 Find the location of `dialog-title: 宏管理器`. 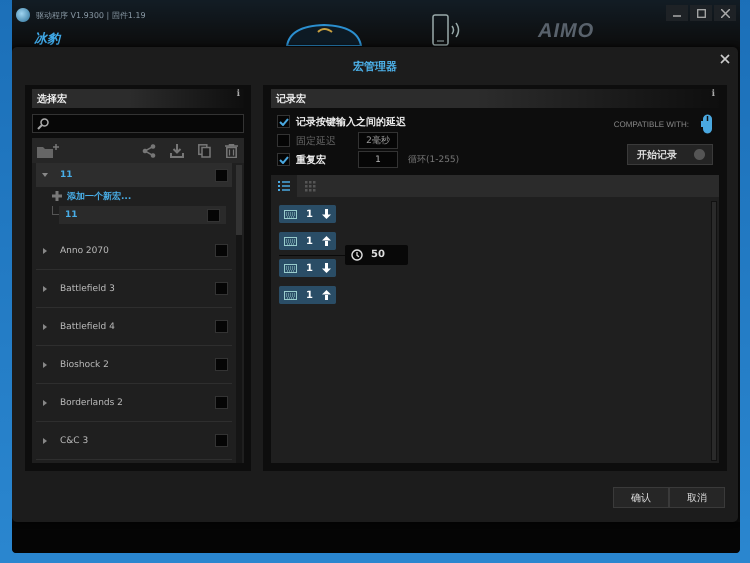

dialog-title: 宏管理器 is located at coordinates (375, 66).